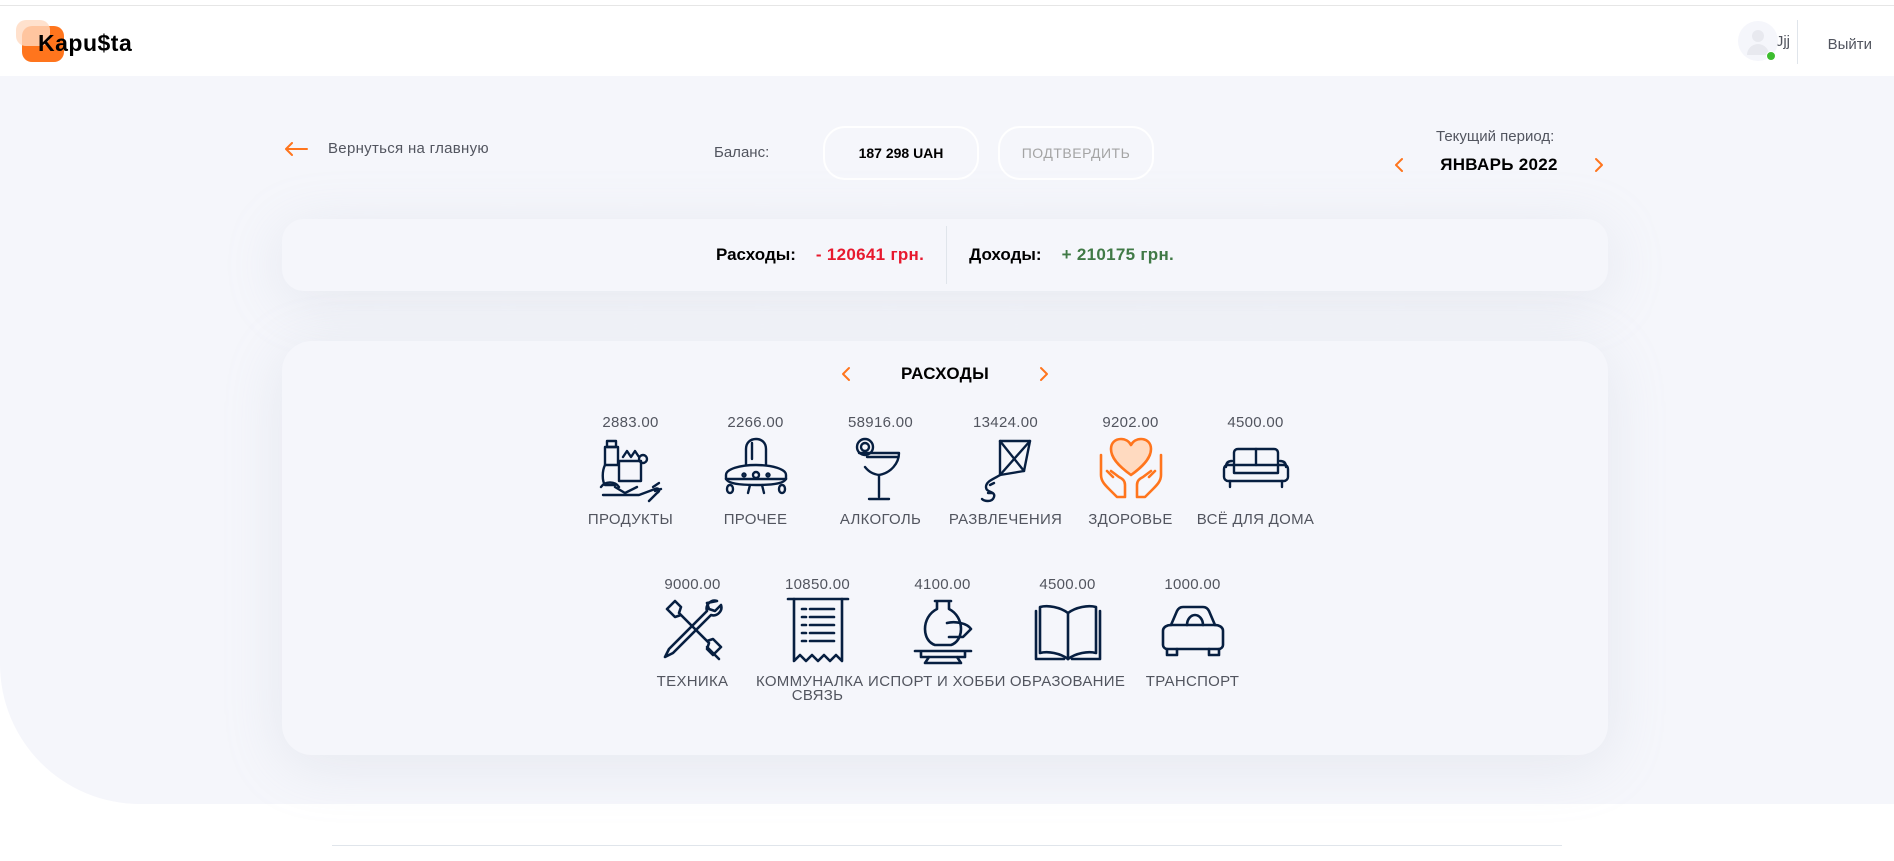 The image size is (1894, 861). I want to click on category-amount: 9000.00, so click(692, 584).